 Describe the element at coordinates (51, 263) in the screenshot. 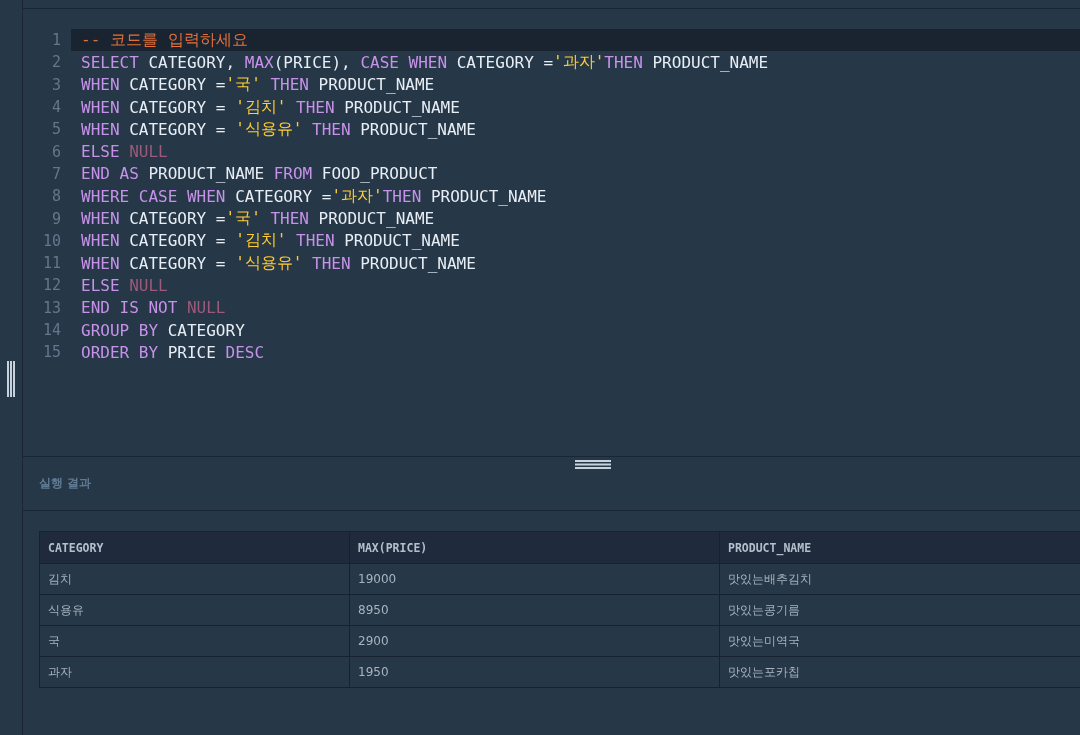

I see `line-number: 11` at that location.